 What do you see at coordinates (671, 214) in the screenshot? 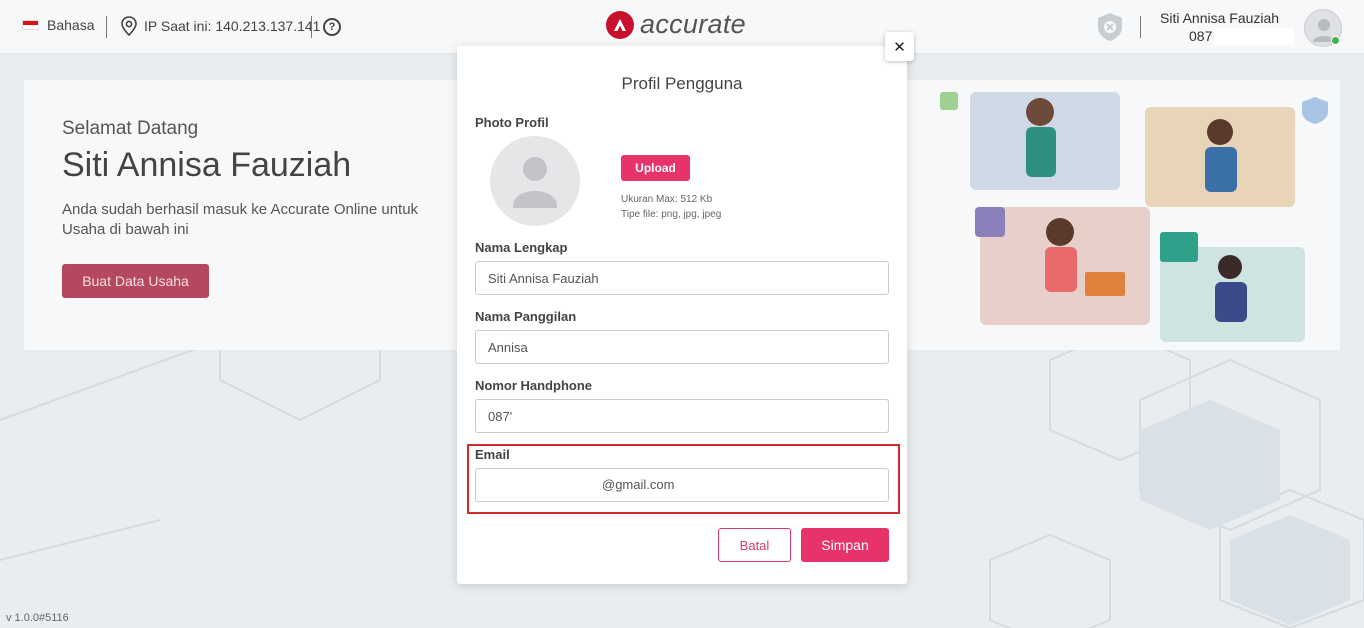
I see `file-type-note: Tipe file: png, jpg, jpeg` at bounding box center [671, 214].